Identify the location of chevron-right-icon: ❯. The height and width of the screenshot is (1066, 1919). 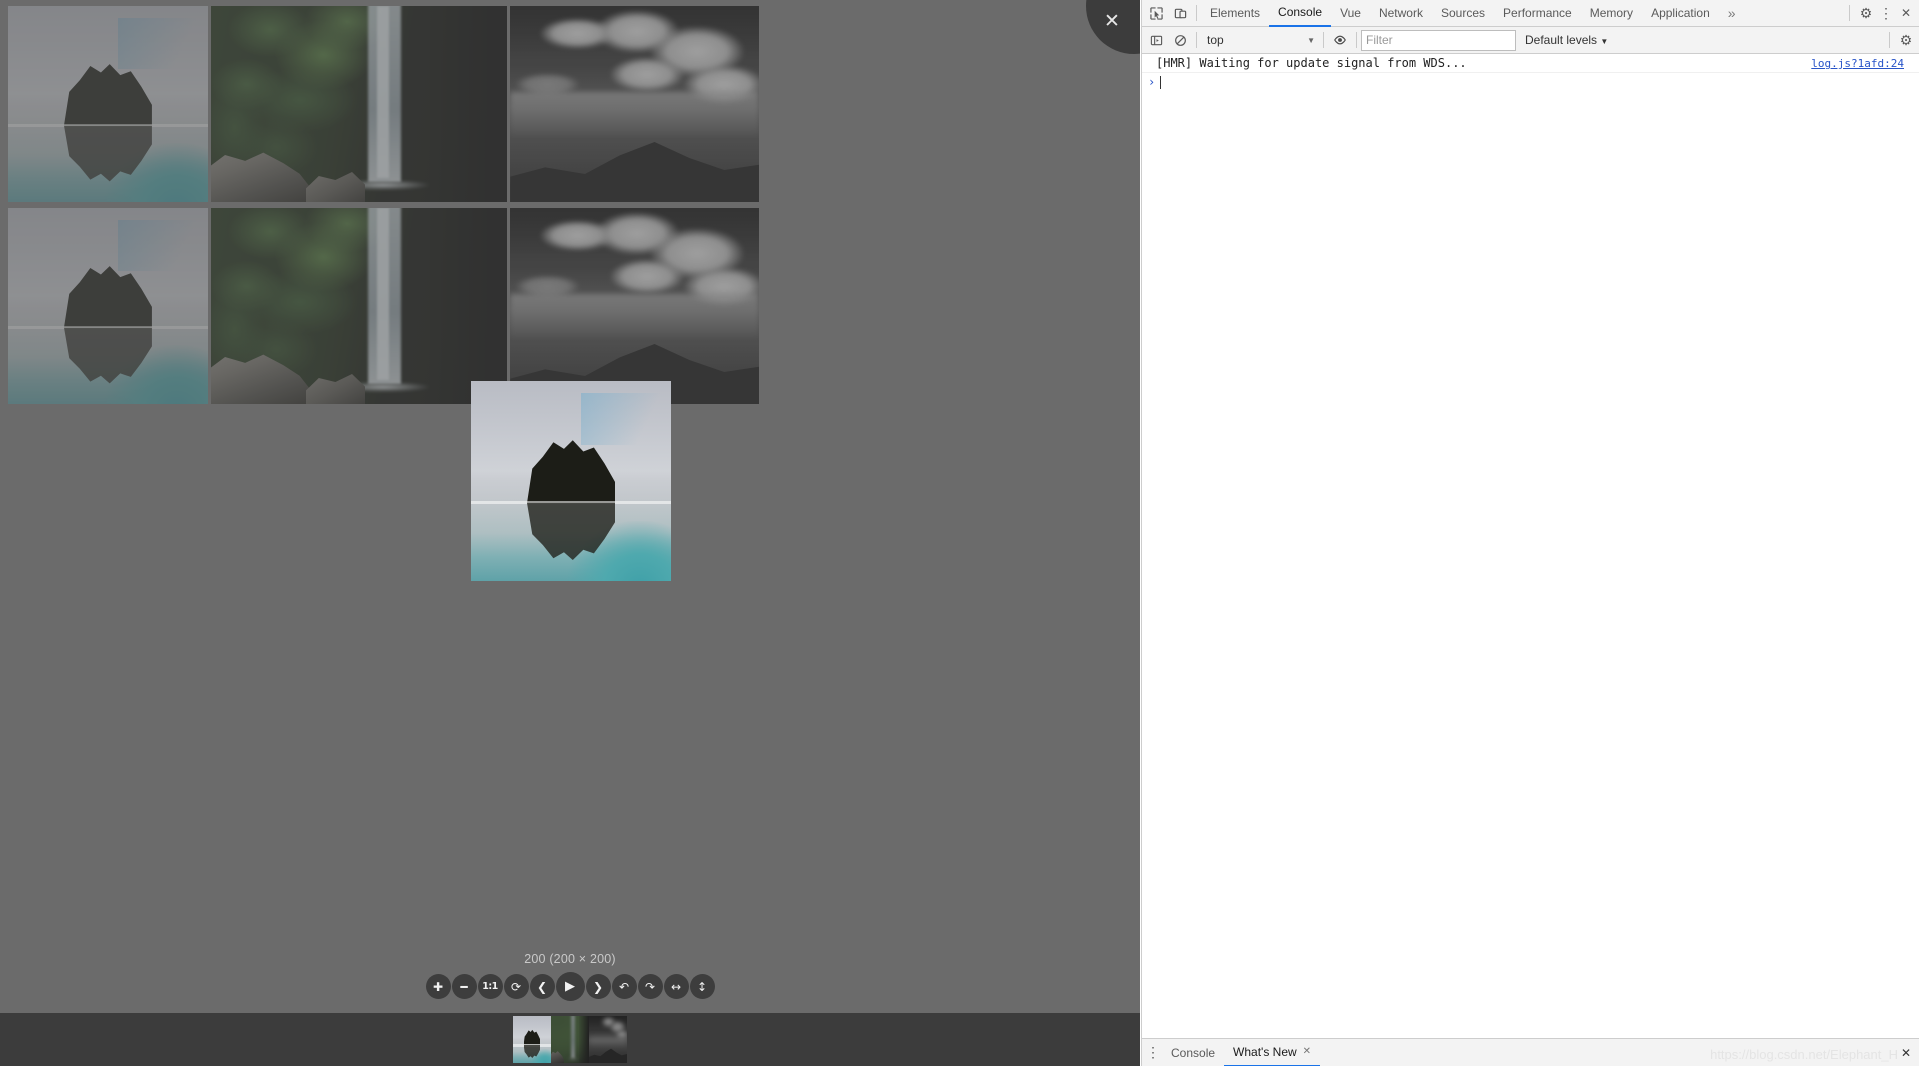
(598, 986).